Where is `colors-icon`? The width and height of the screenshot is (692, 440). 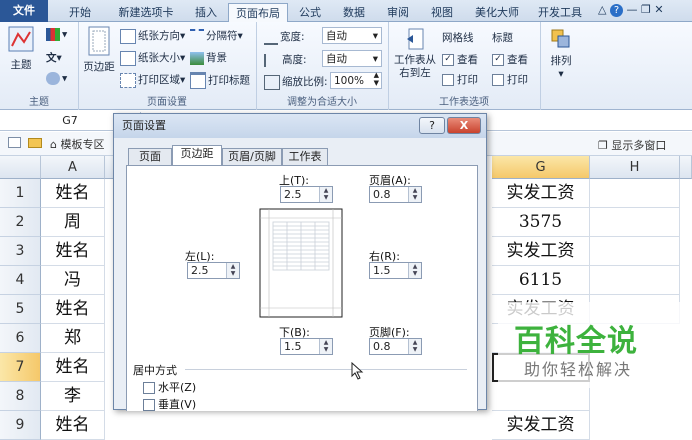
colors-icon is located at coordinates (53, 34).